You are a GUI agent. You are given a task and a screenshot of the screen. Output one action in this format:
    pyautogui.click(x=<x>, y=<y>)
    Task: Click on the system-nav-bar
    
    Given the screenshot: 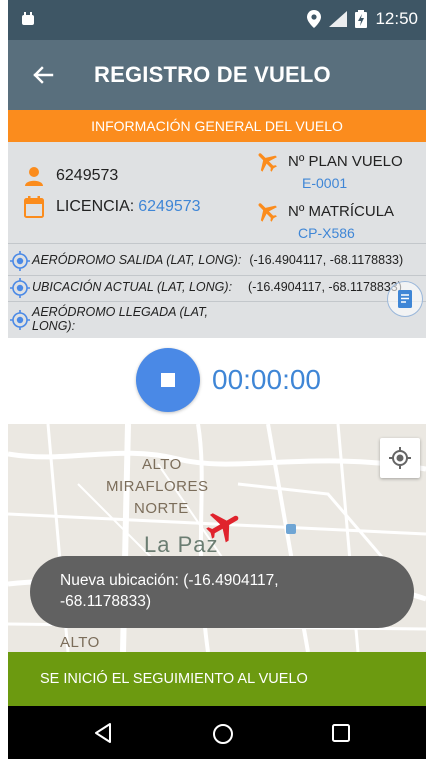 What is the action you would take?
    pyautogui.click(x=217, y=732)
    